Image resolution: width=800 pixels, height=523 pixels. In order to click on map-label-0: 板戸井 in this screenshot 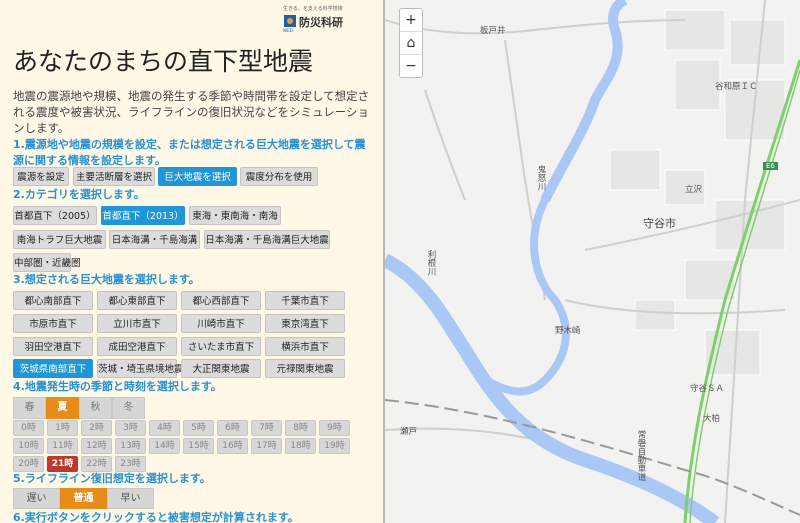, I will do `click(493, 31)`.